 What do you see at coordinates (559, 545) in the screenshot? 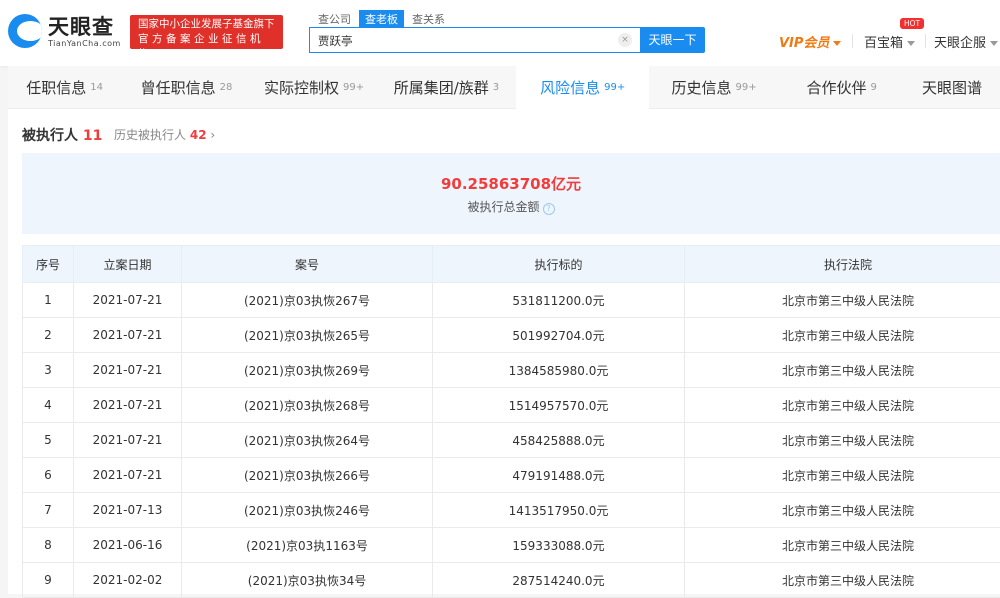
I see `execution-amount: 159333088.0元` at bounding box center [559, 545].